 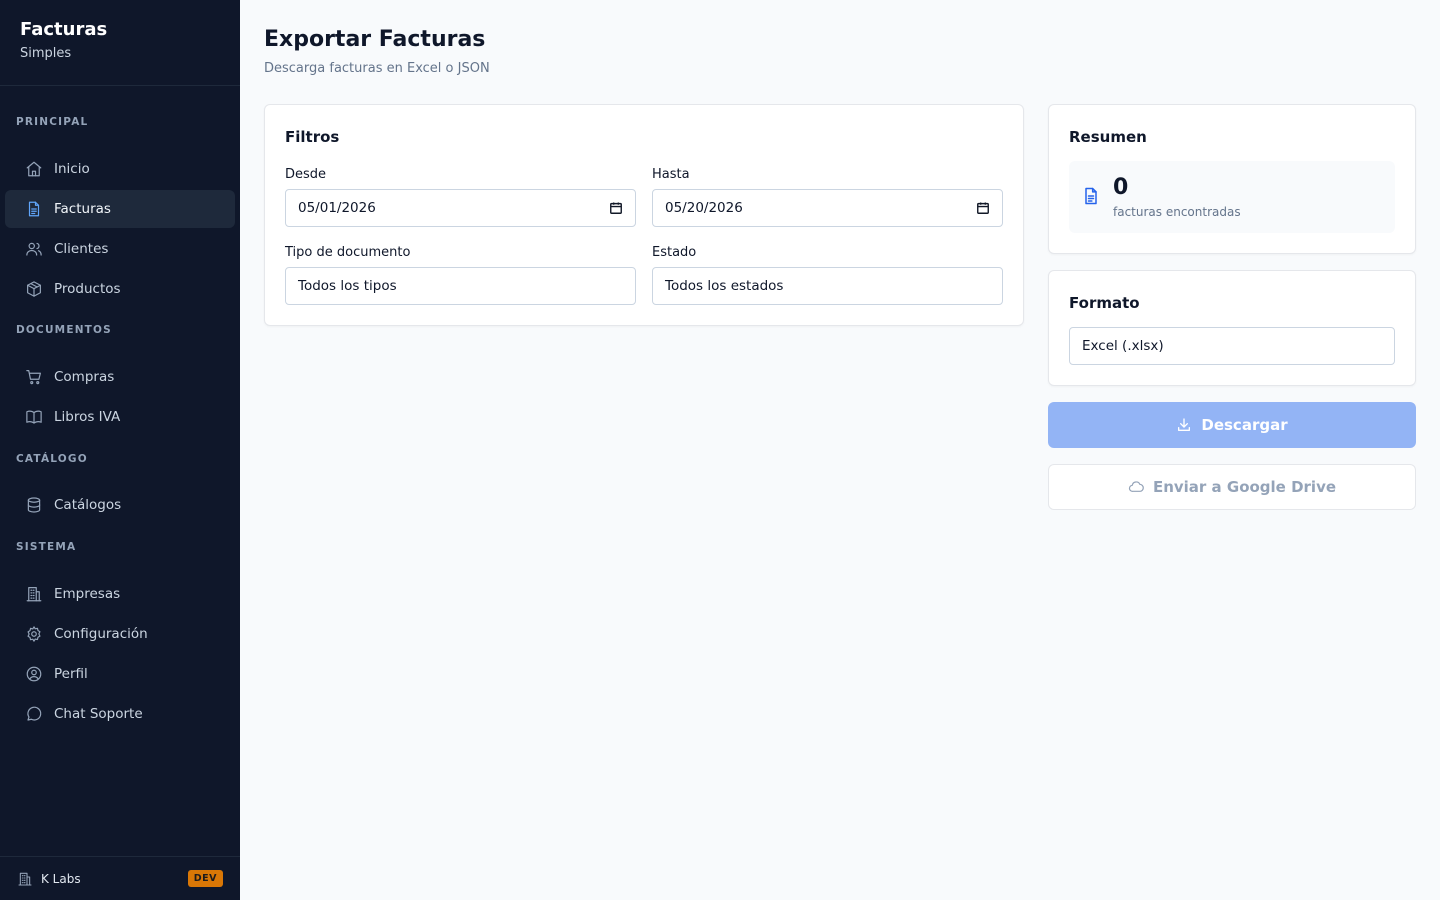 What do you see at coordinates (827, 286) in the screenshot?
I see `estado-select: Todos los estados` at bounding box center [827, 286].